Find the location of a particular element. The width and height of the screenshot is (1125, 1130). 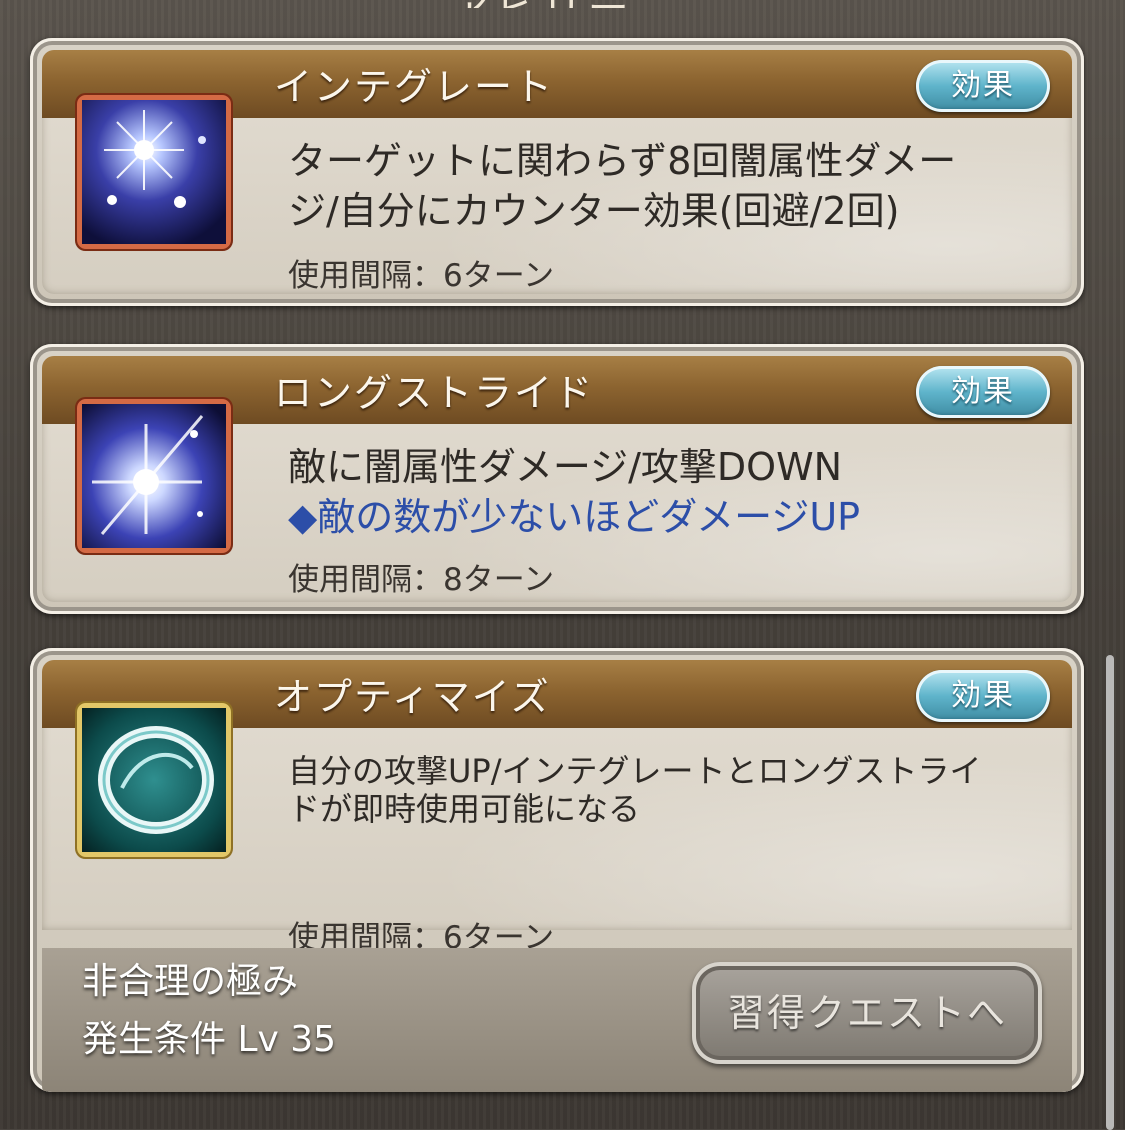

unlock-condition-bar: 非合理の極み 発生条件 Lv 35 習得クエストへ is located at coordinates (557, 1020).